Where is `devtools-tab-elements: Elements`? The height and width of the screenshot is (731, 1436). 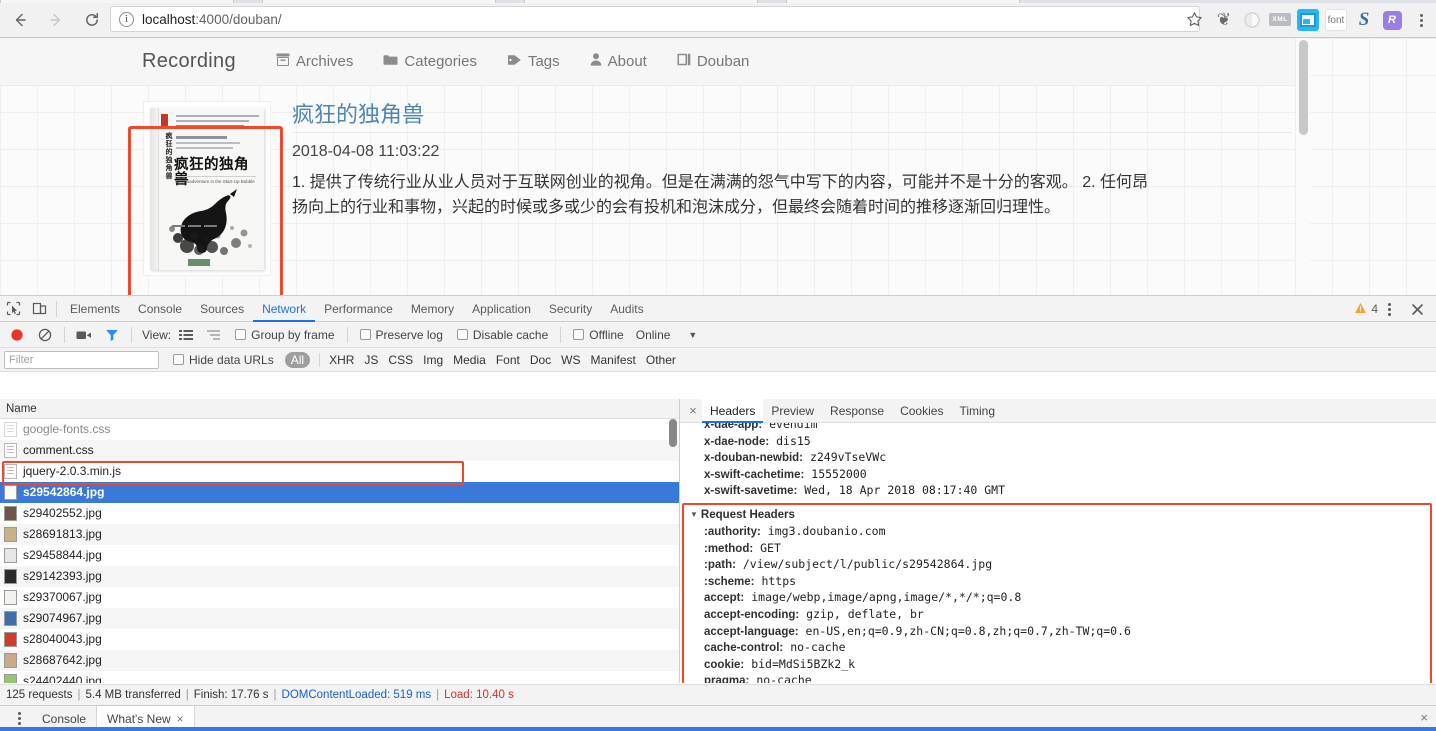 devtools-tab-elements: Elements is located at coordinates (95, 309).